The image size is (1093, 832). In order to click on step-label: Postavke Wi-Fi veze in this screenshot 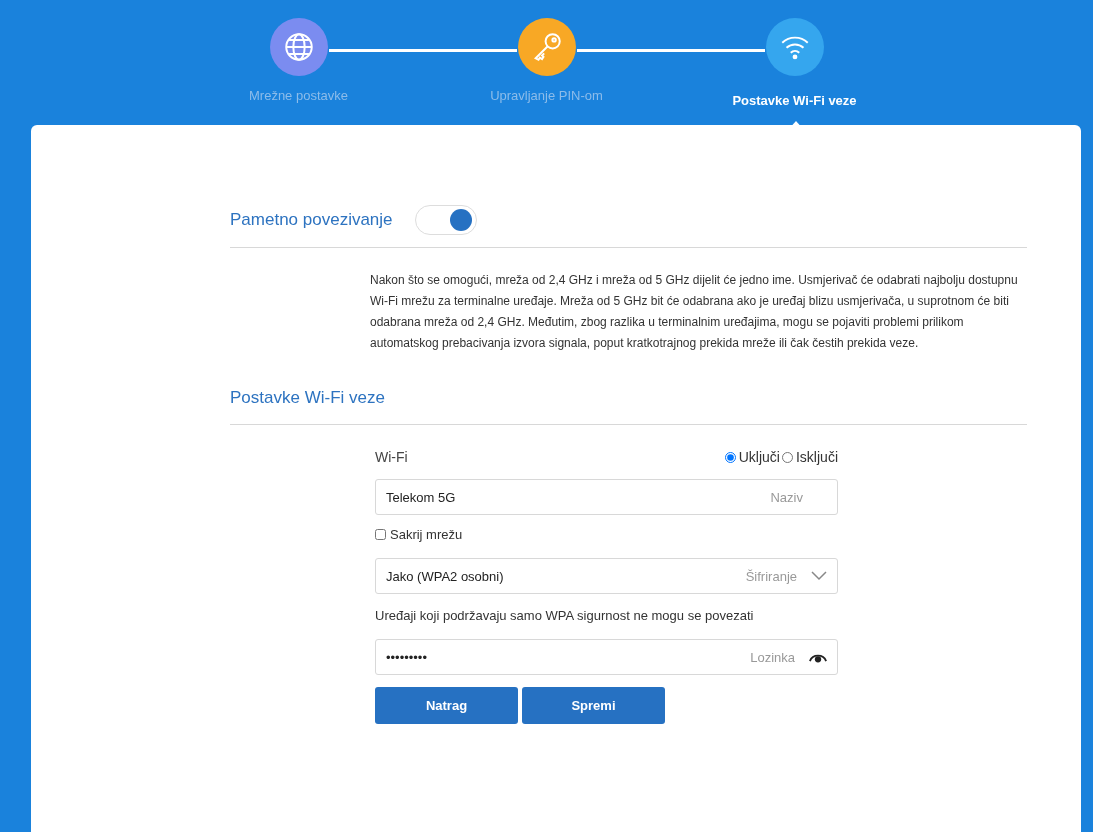, I will do `click(794, 100)`.